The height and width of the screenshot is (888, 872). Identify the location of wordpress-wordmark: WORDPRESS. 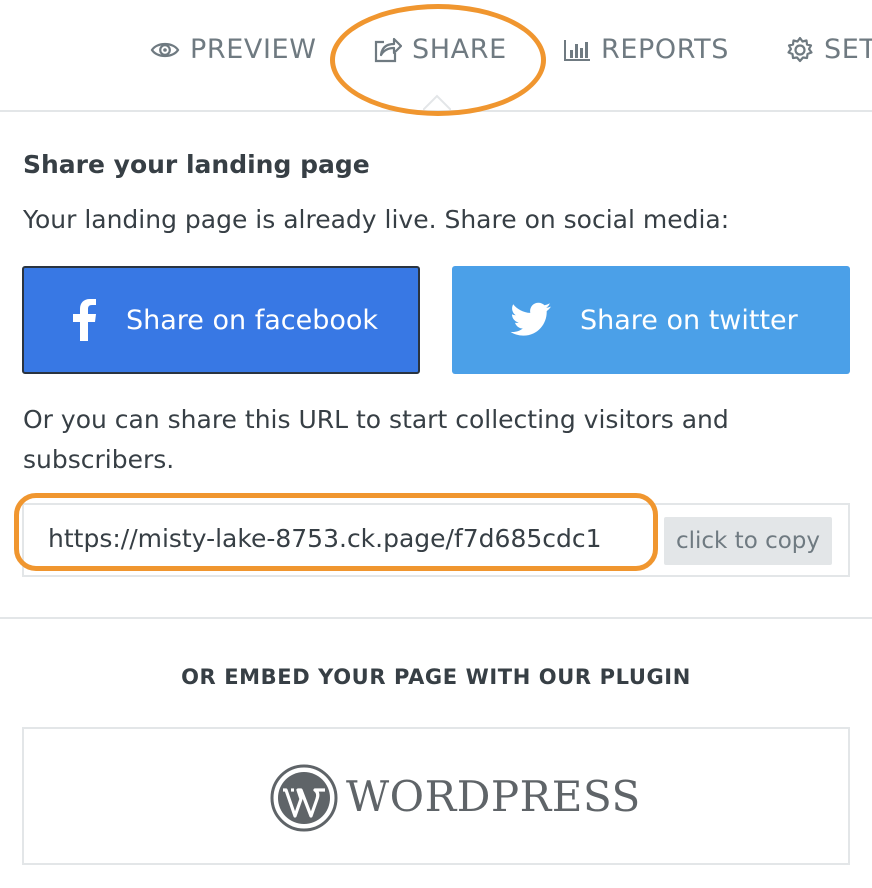
(493, 796).